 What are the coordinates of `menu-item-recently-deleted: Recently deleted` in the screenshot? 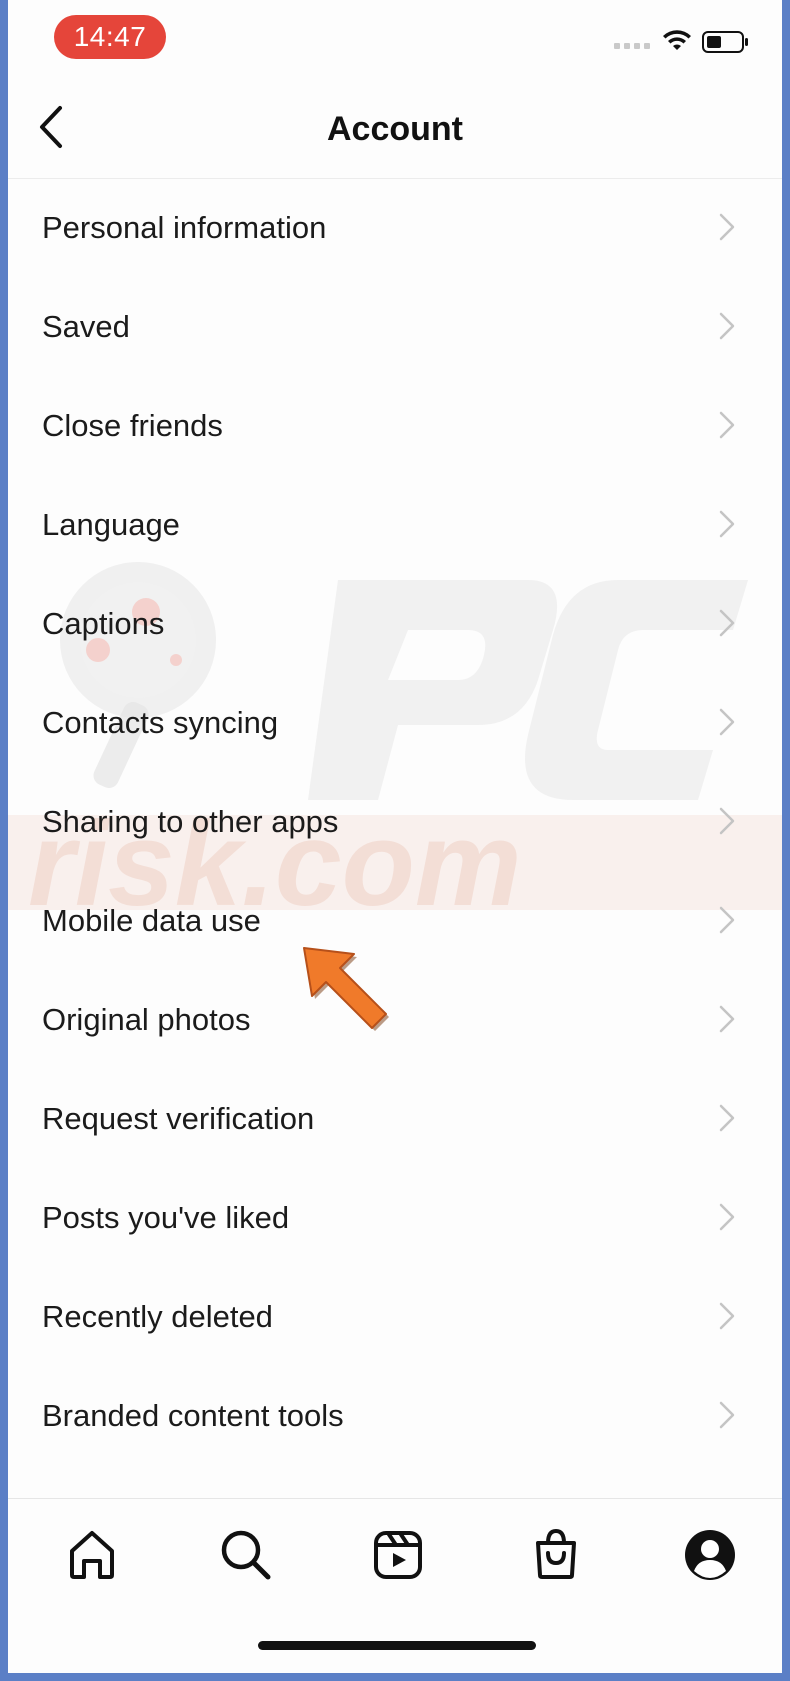 It's located at (395, 1316).